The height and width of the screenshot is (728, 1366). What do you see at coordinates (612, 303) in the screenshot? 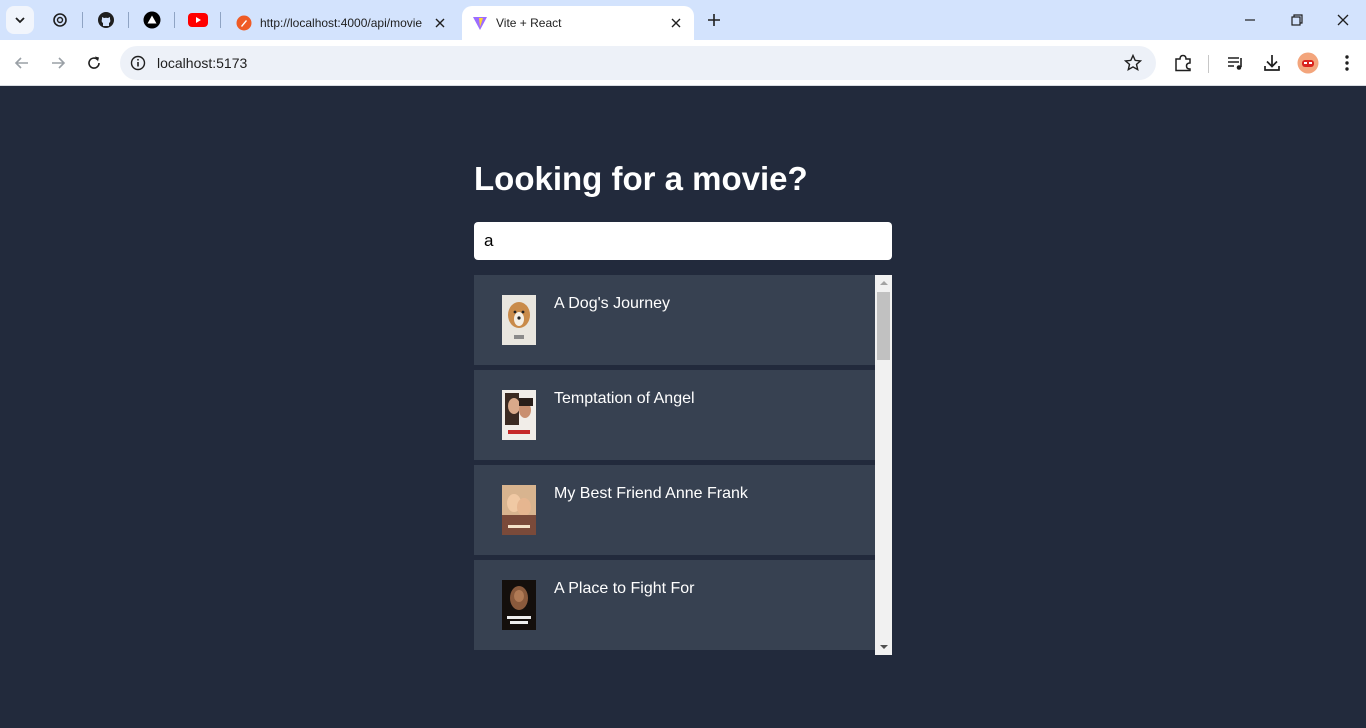
I see `movie-title: A Dog's Journey` at bounding box center [612, 303].